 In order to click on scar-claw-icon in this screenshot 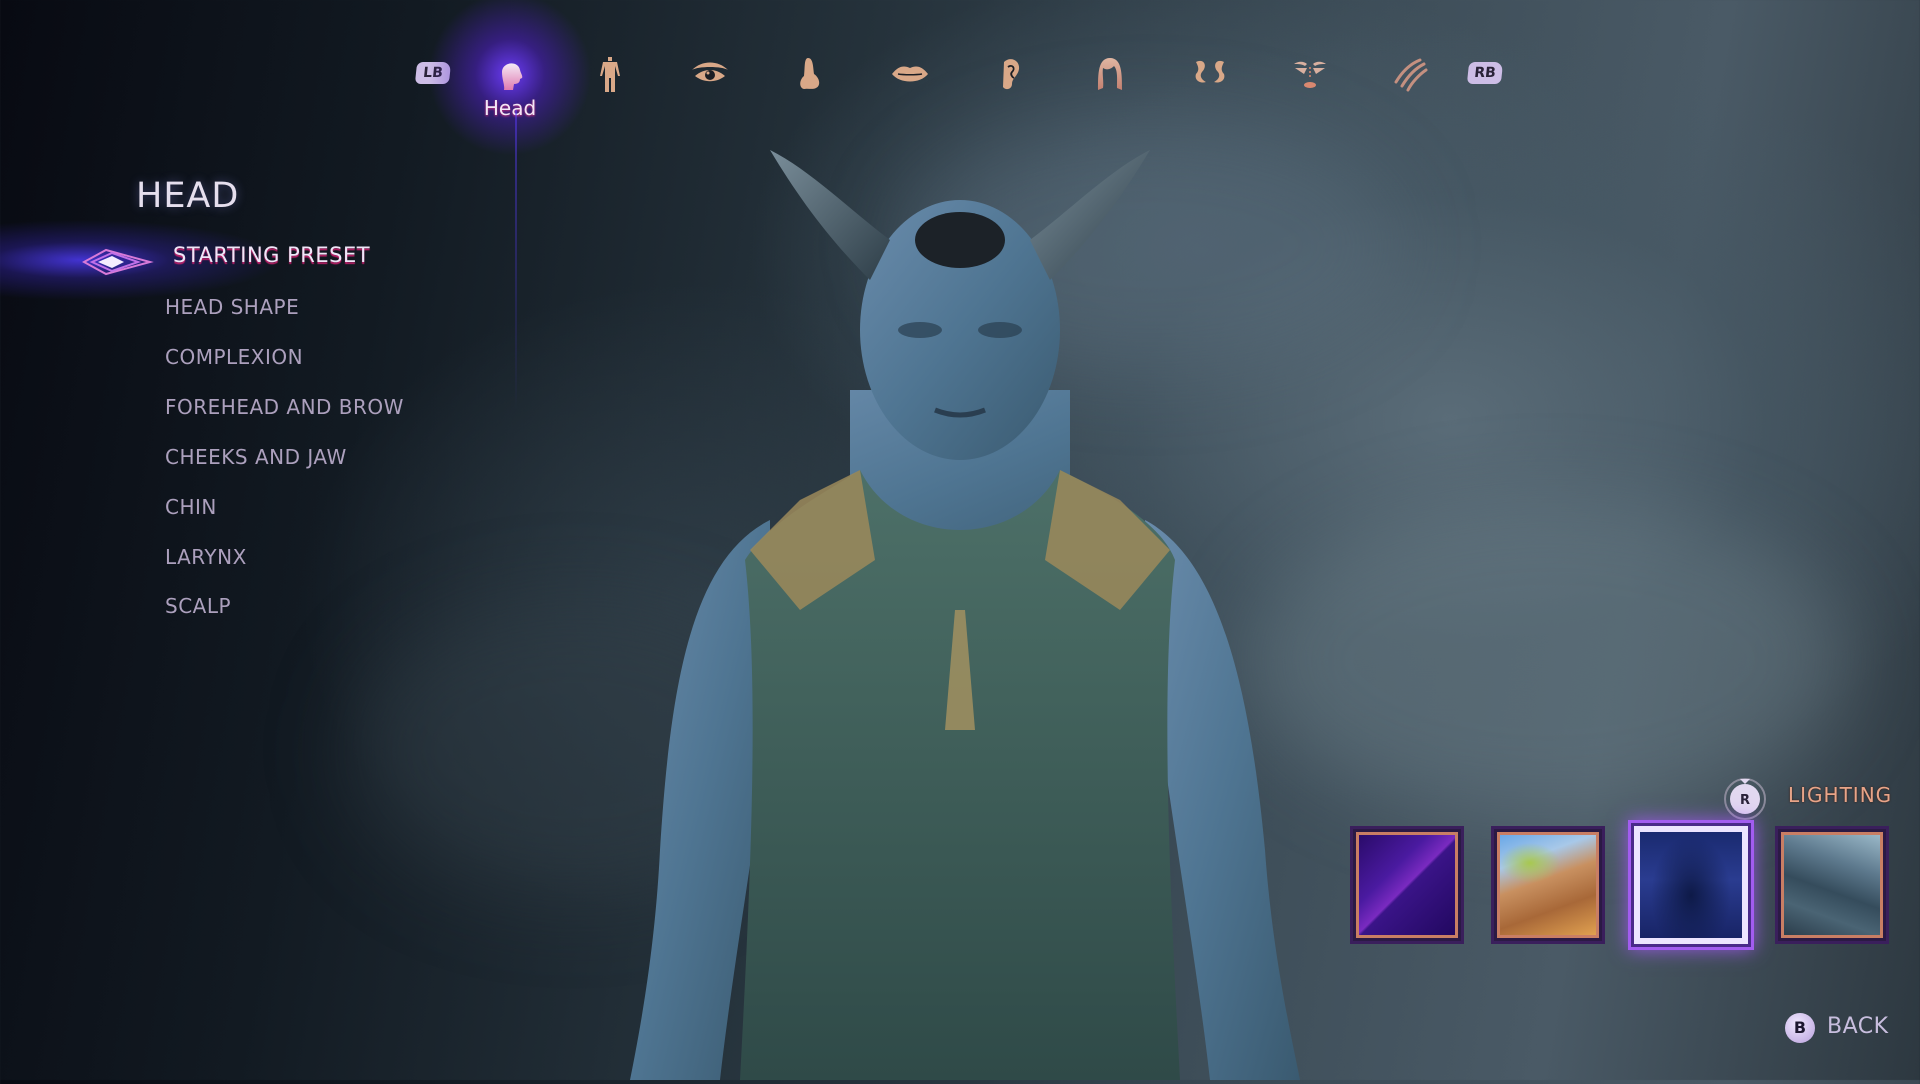, I will do `click(1411, 75)`.